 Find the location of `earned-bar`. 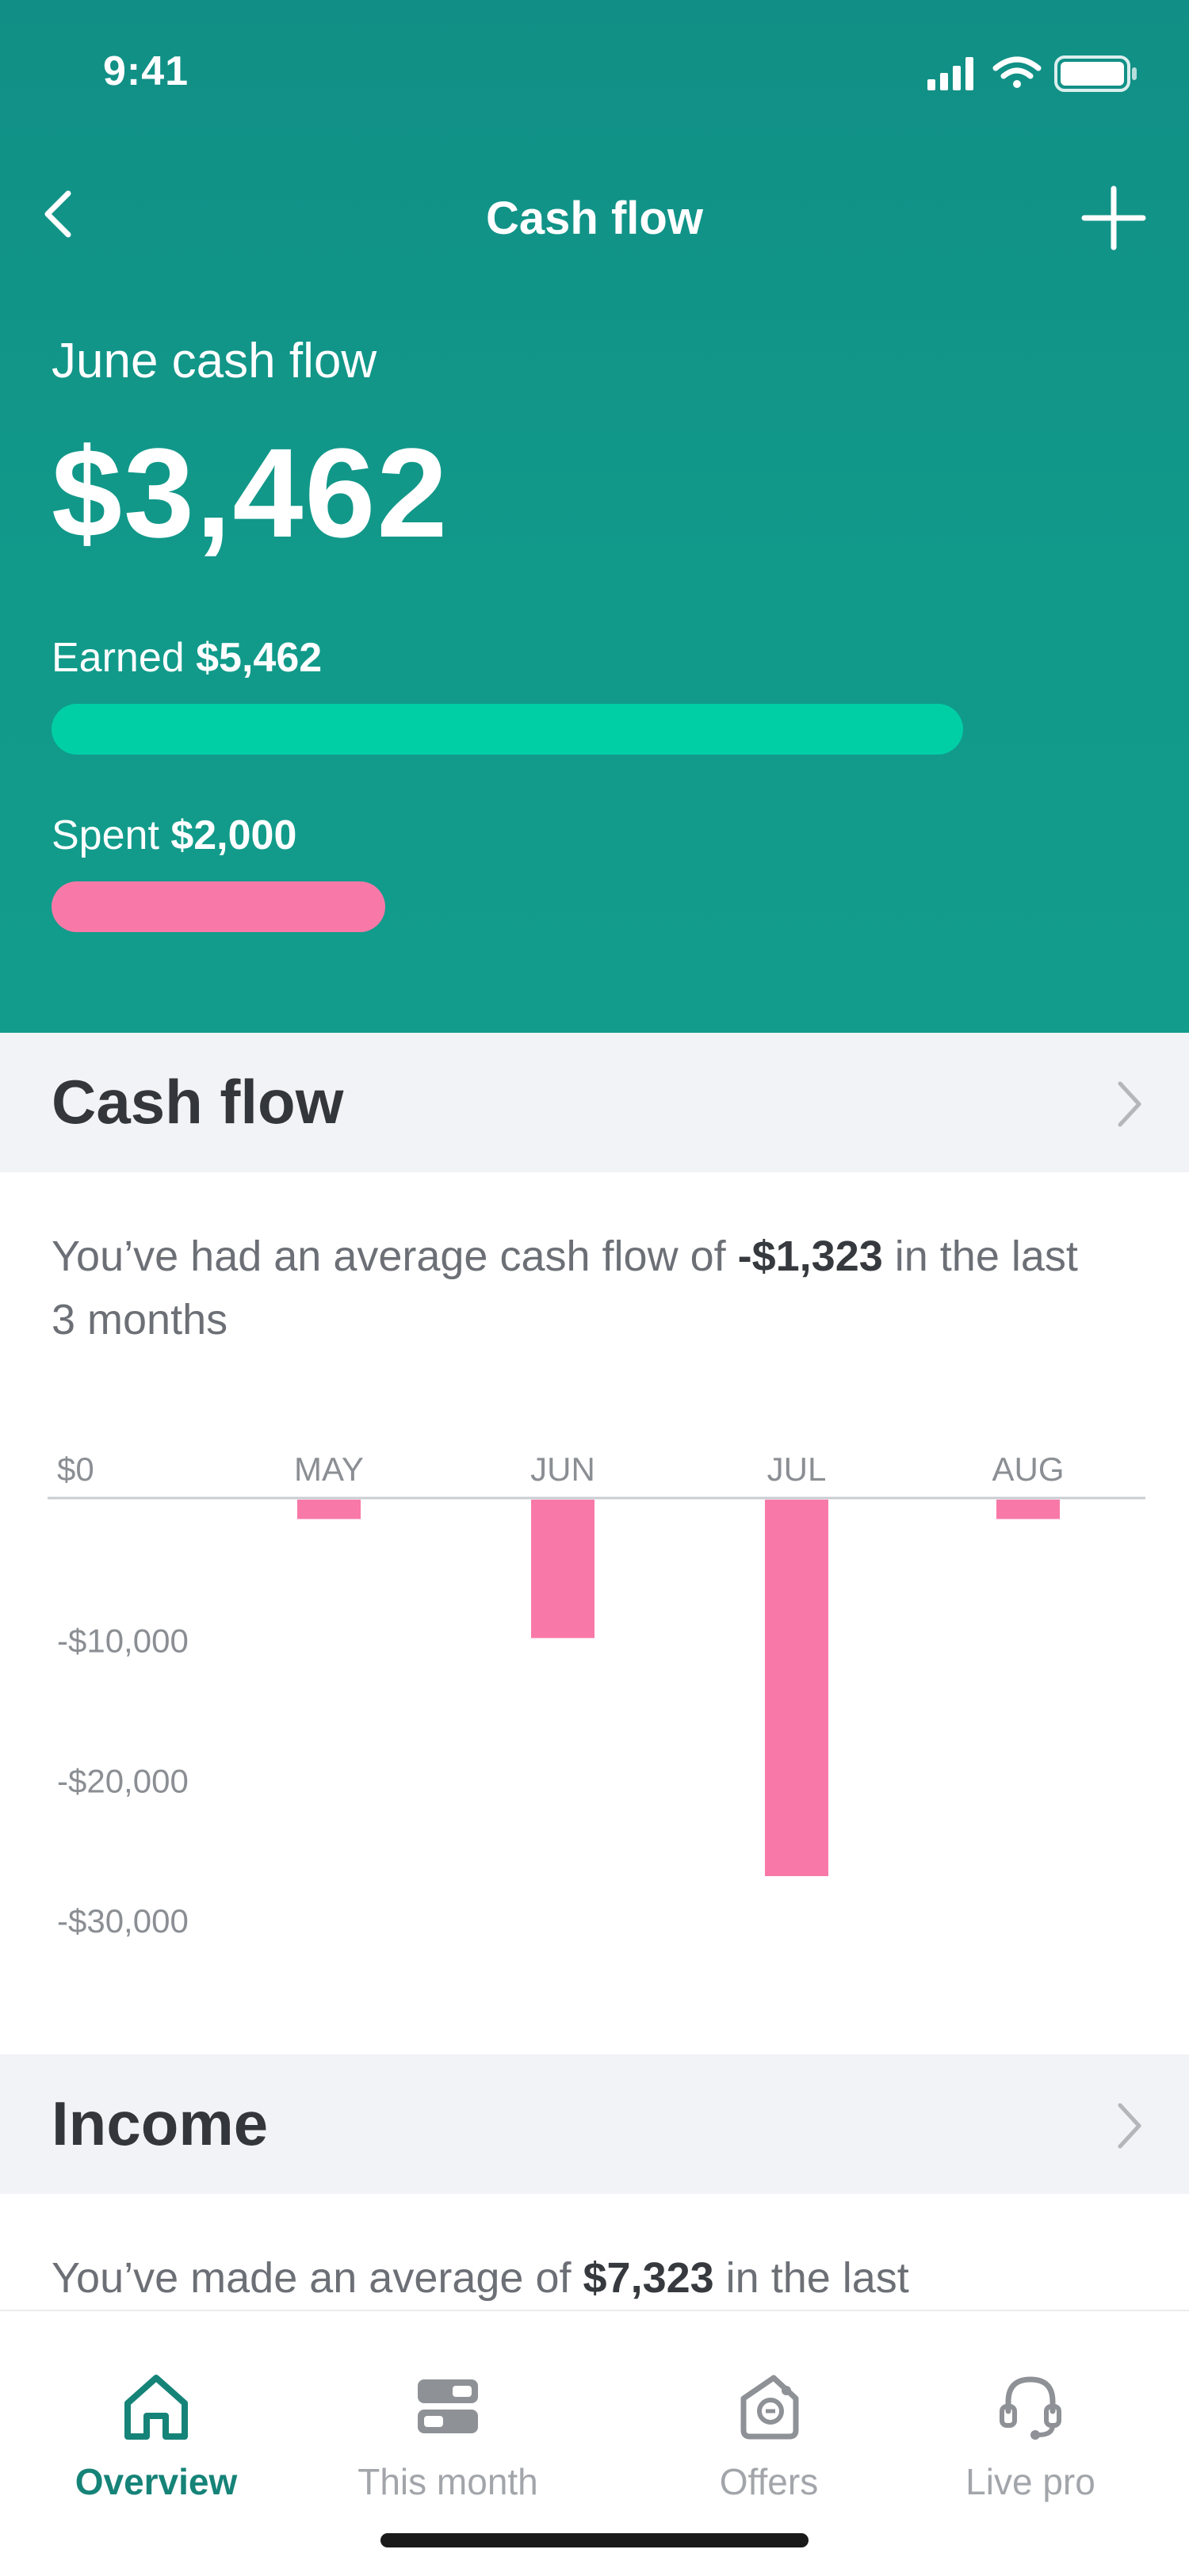

earned-bar is located at coordinates (507, 729).